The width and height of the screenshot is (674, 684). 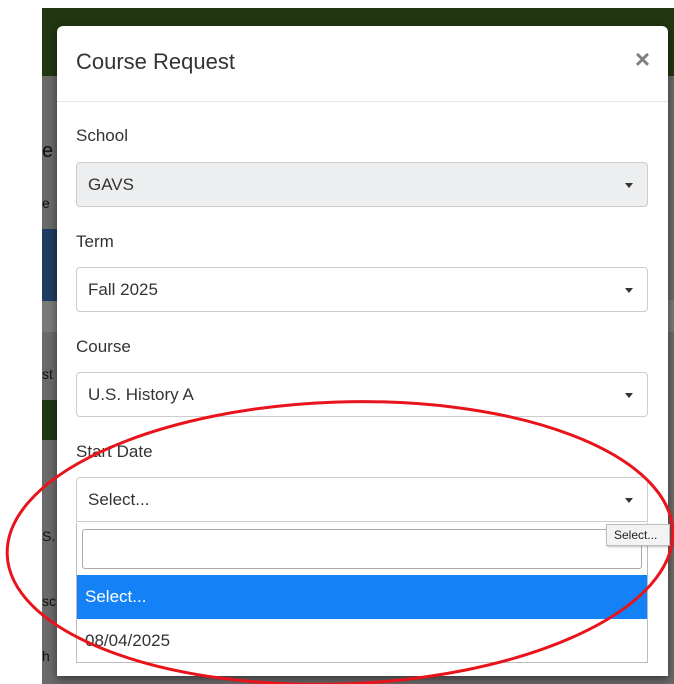 What do you see at coordinates (642, 59) in the screenshot?
I see `close-icon: ×` at bounding box center [642, 59].